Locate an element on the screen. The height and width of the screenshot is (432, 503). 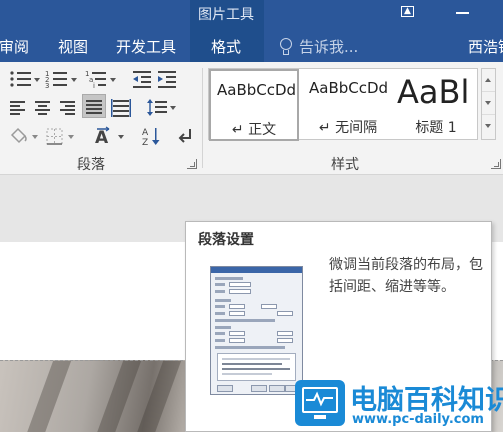
style-heading-1: AaBl 标题 1 is located at coordinates (436, 105).